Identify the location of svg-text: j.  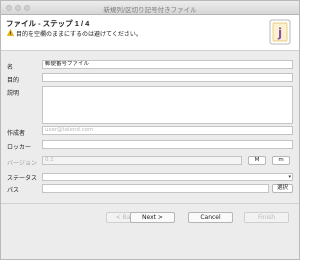
(279, 33).